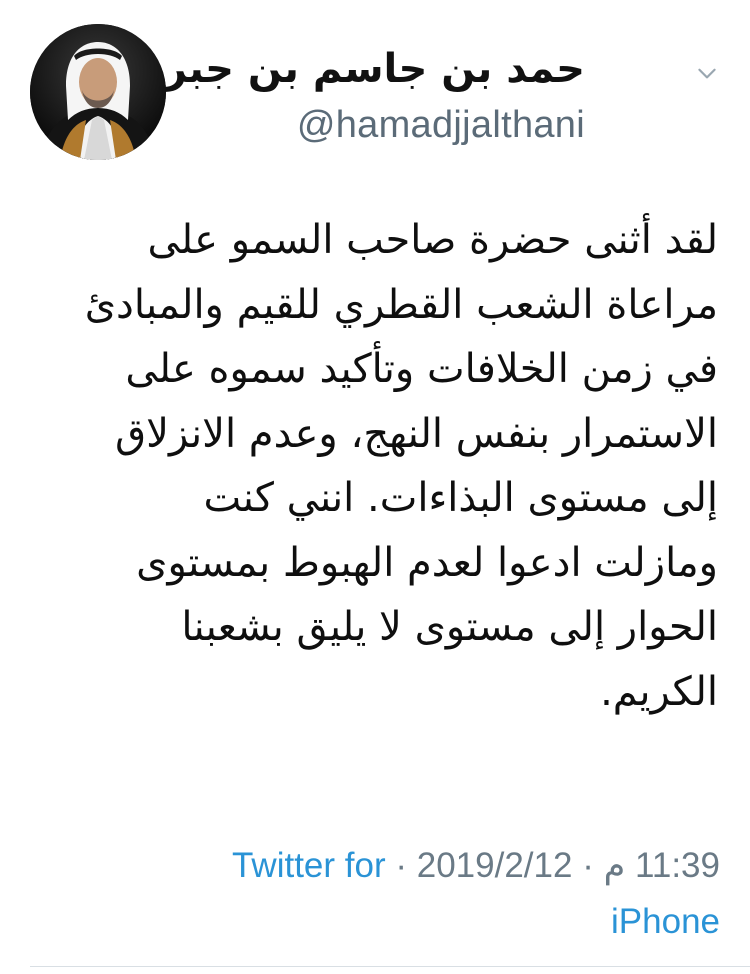 The width and height of the screenshot is (750, 974). I want to click on tweet-text-line: الكريم., so click(659, 691).